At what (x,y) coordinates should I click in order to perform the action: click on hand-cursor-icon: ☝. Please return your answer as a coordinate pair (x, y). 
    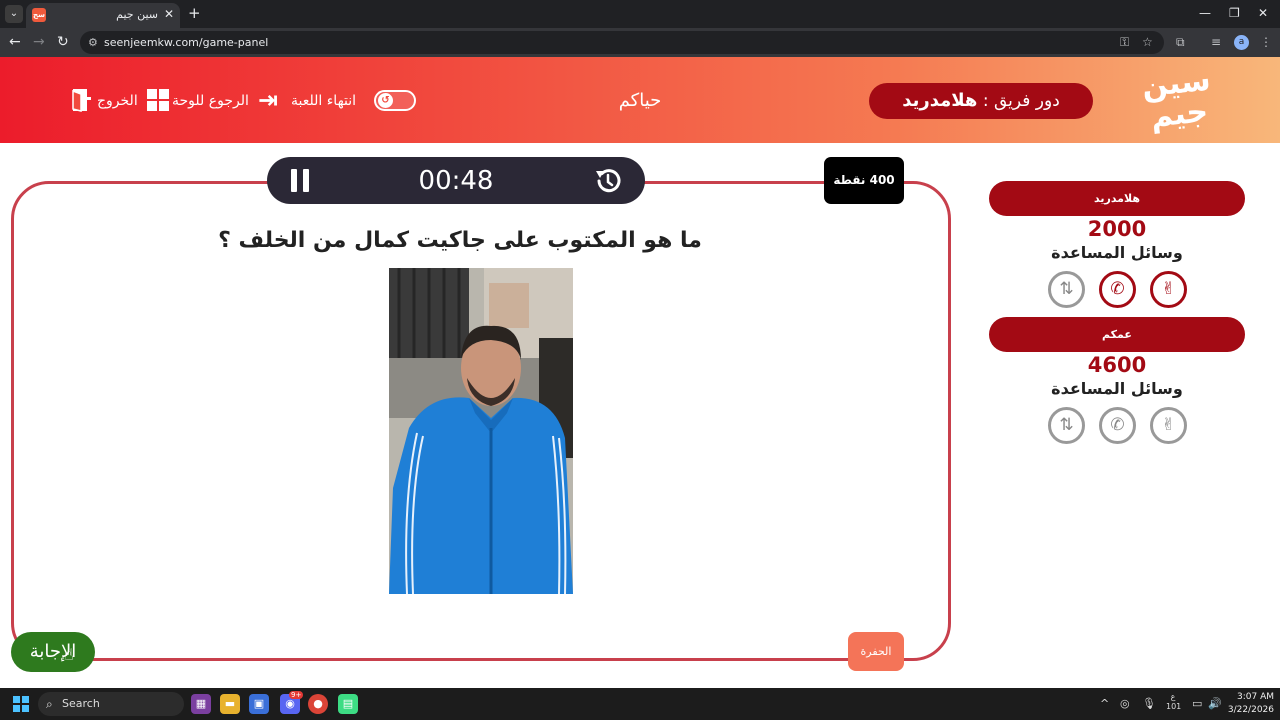
    Looking at the image, I should click on (69, 654).